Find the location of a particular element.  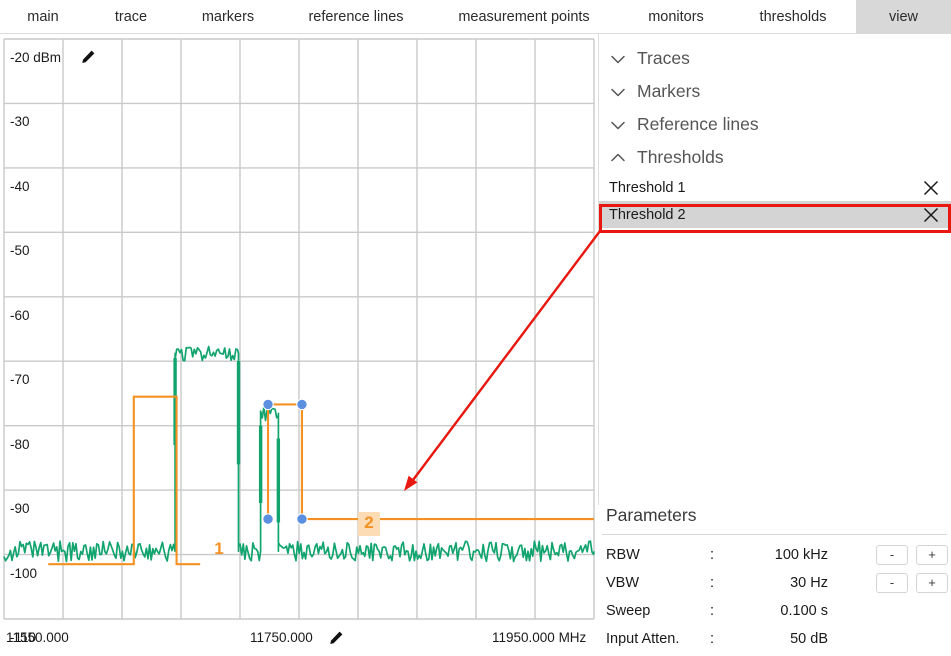

y-axis-label: -60 is located at coordinates (20, 315).